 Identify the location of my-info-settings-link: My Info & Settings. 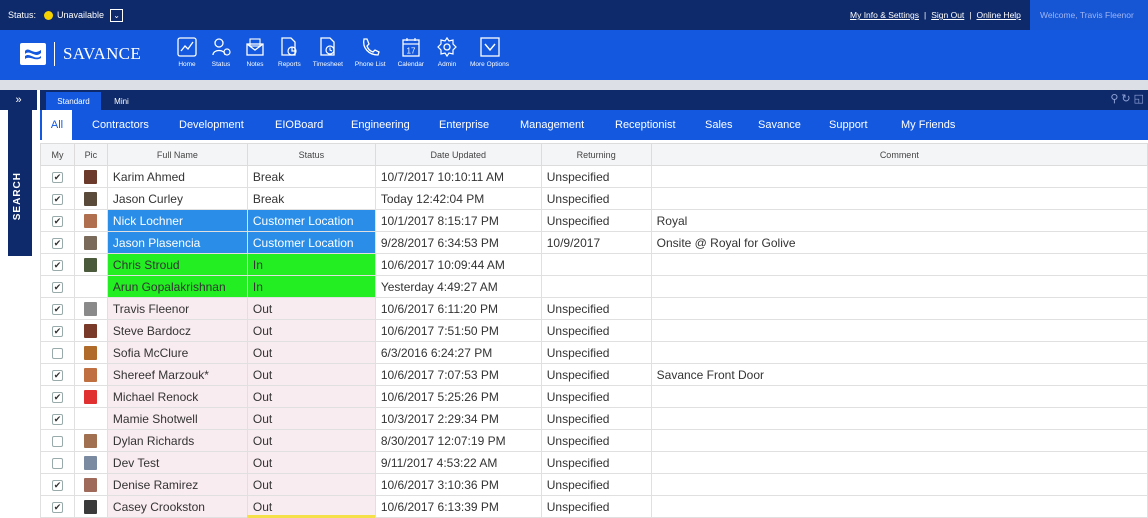
(884, 15).